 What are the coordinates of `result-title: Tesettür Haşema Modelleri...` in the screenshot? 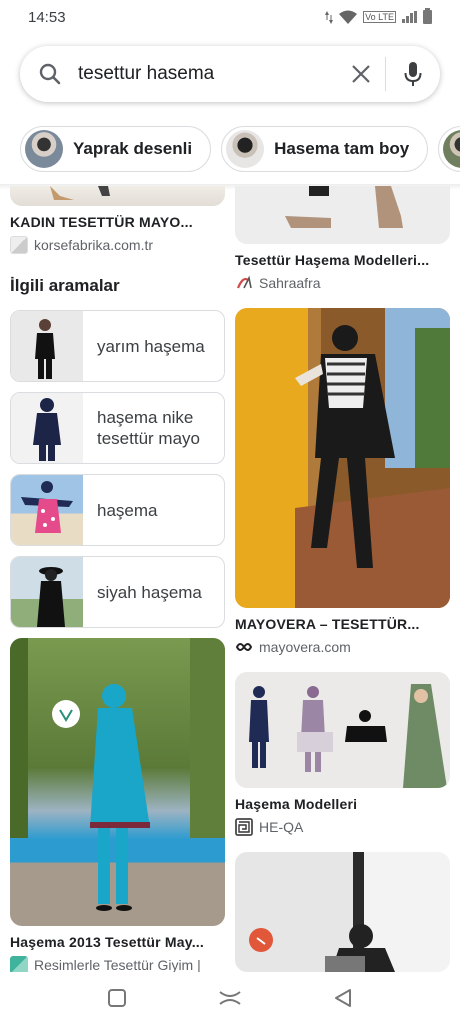 It's located at (342, 260).